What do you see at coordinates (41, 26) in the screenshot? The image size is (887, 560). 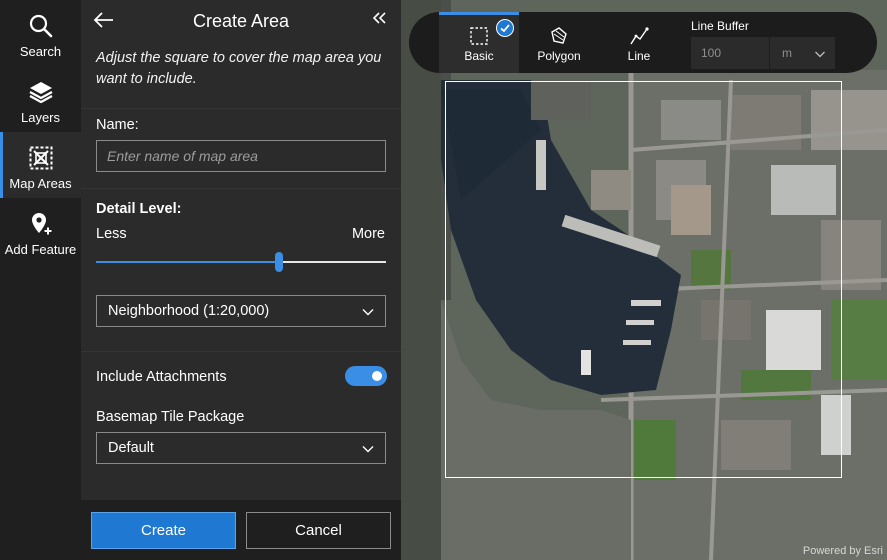 I see `search-icon` at bounding box center [41, 26].